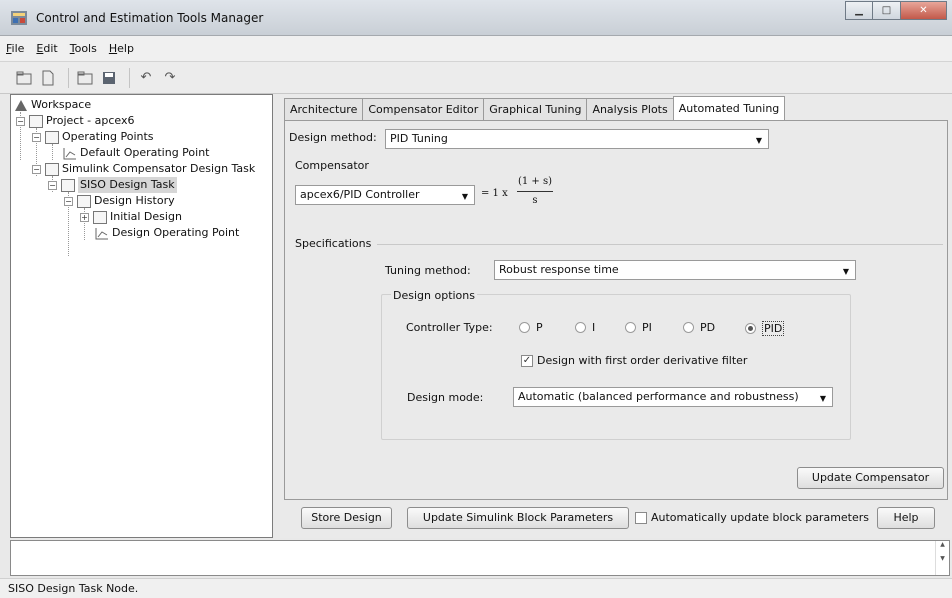  I want to click on new-icon, so click(24, 78).